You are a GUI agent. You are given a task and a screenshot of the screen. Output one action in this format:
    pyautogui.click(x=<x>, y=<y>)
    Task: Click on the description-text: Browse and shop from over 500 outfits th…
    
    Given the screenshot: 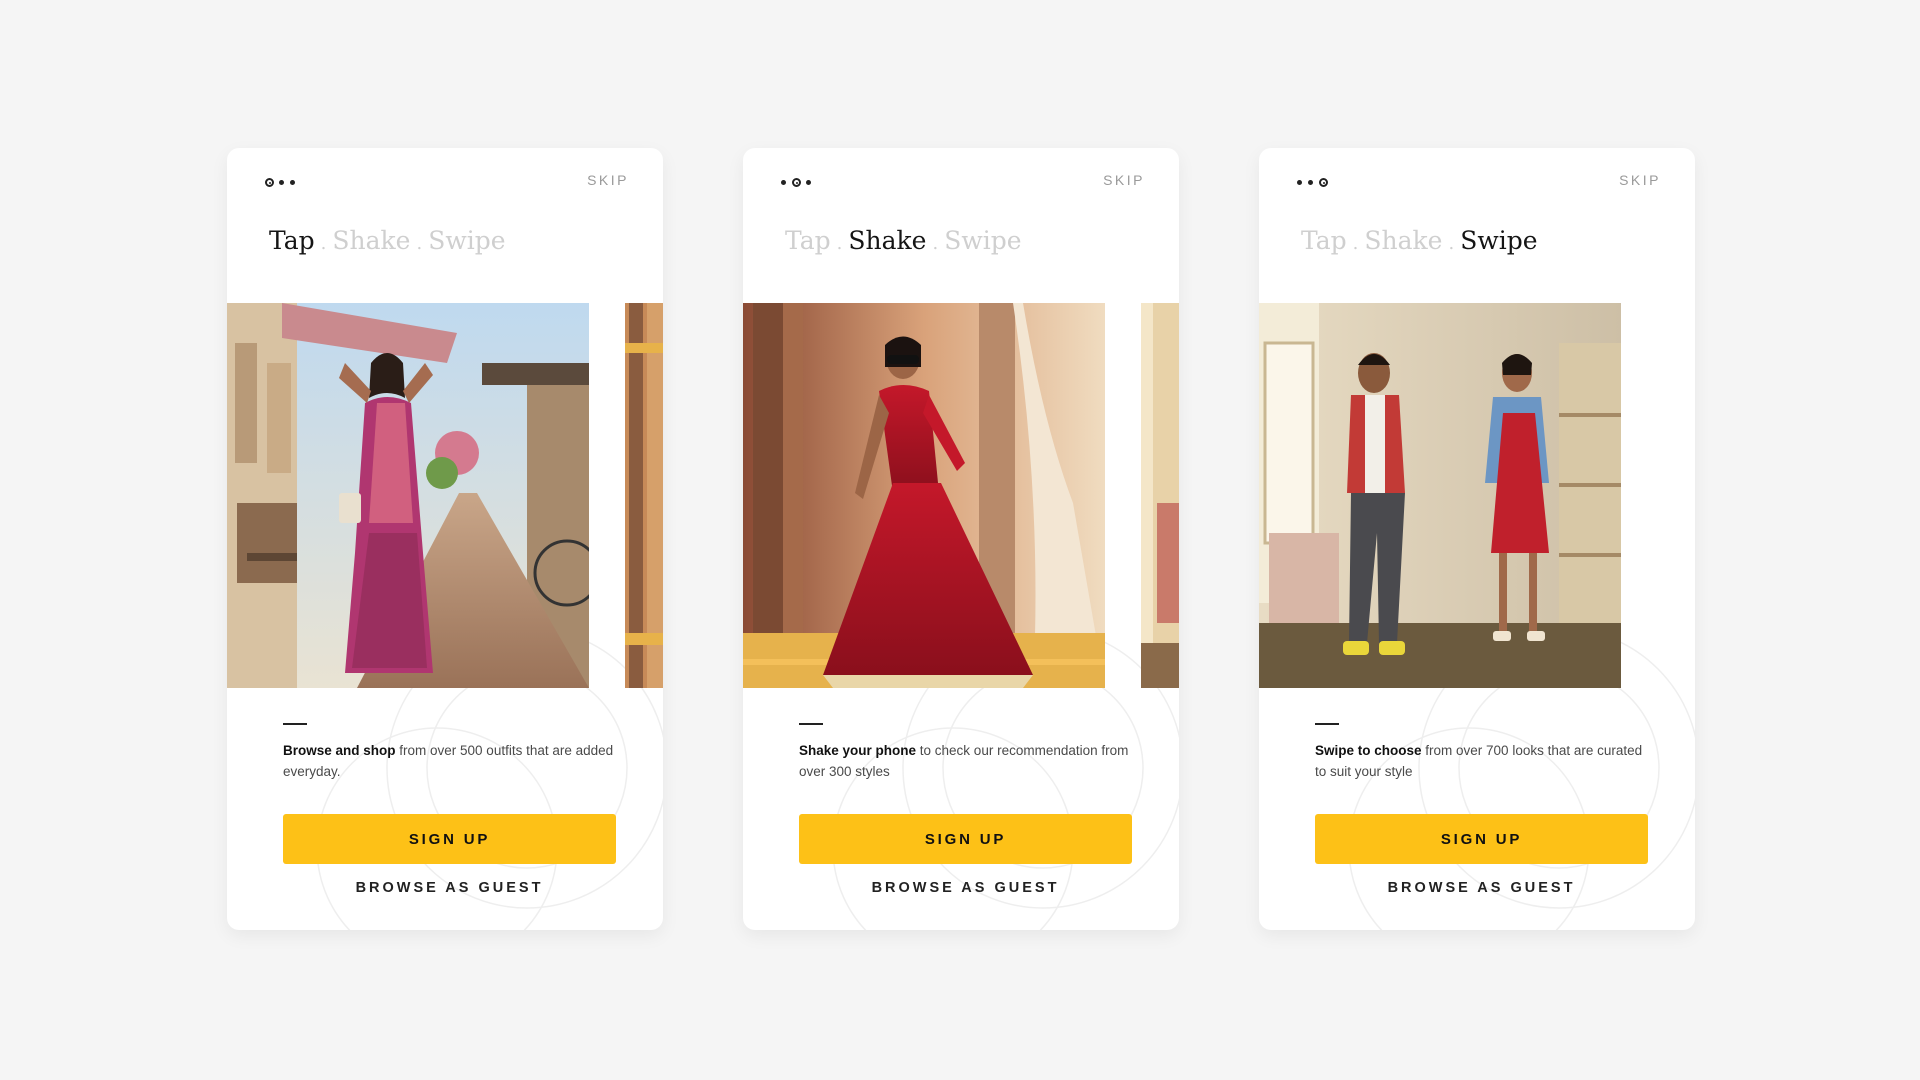 What is the action you would take?
    pyautogui.click(x=453, y=761)
    